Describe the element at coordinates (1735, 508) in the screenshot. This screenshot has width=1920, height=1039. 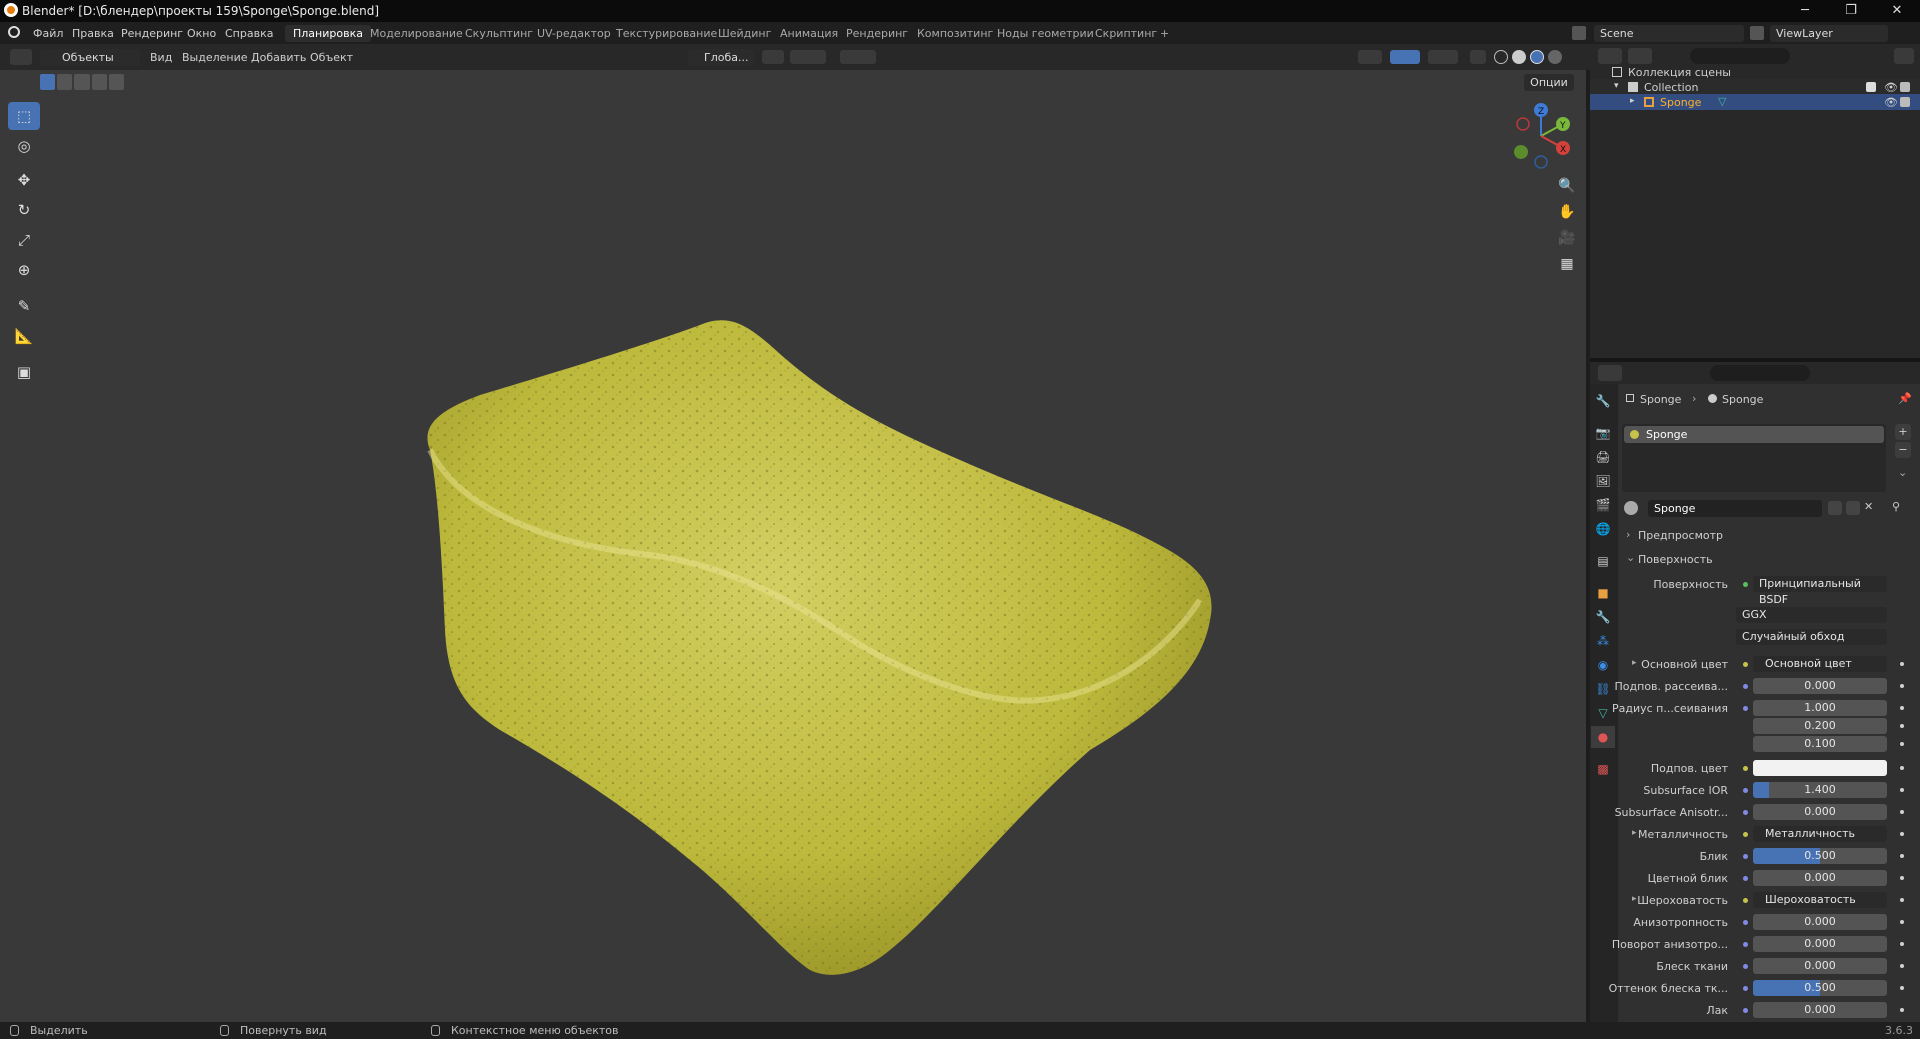
I see `material-name-field: Sponge` at that location.